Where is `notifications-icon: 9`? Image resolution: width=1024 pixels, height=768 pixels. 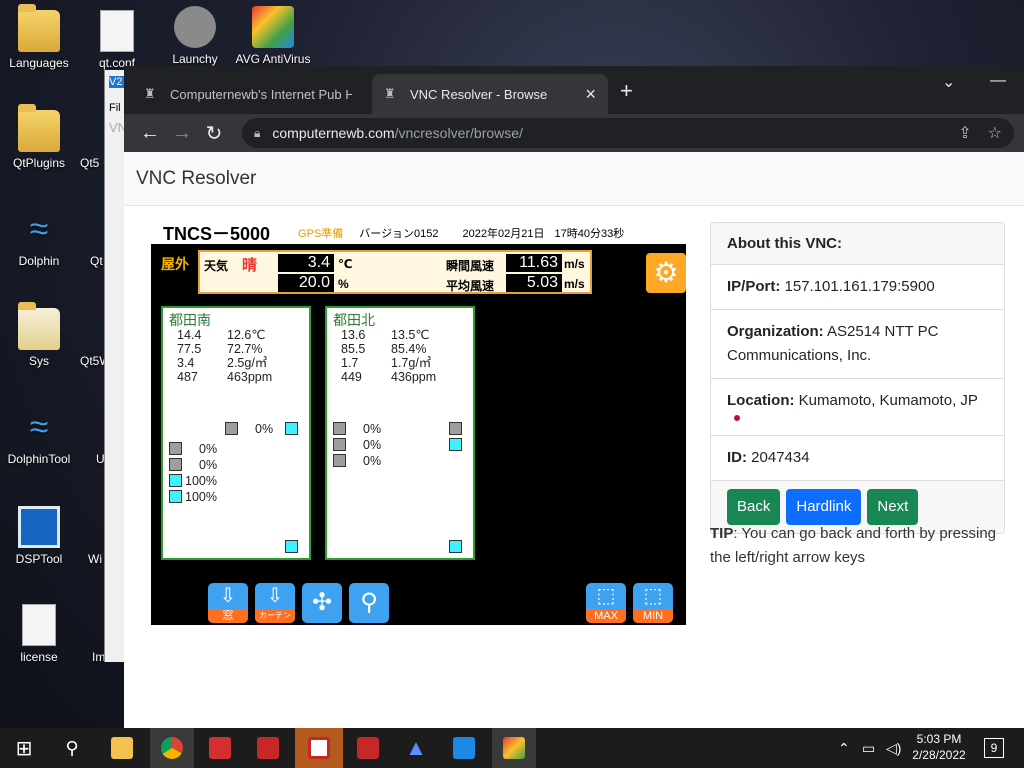 notifications-icon: 9 is located at coordinates (994, 748).